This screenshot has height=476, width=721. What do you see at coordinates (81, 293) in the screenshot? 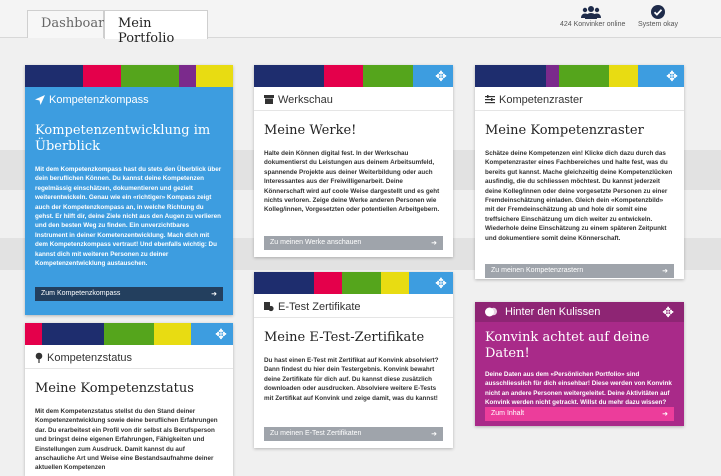
I see `button-label: Zum Kompetenzkompass` at bounding box center [81, 293].